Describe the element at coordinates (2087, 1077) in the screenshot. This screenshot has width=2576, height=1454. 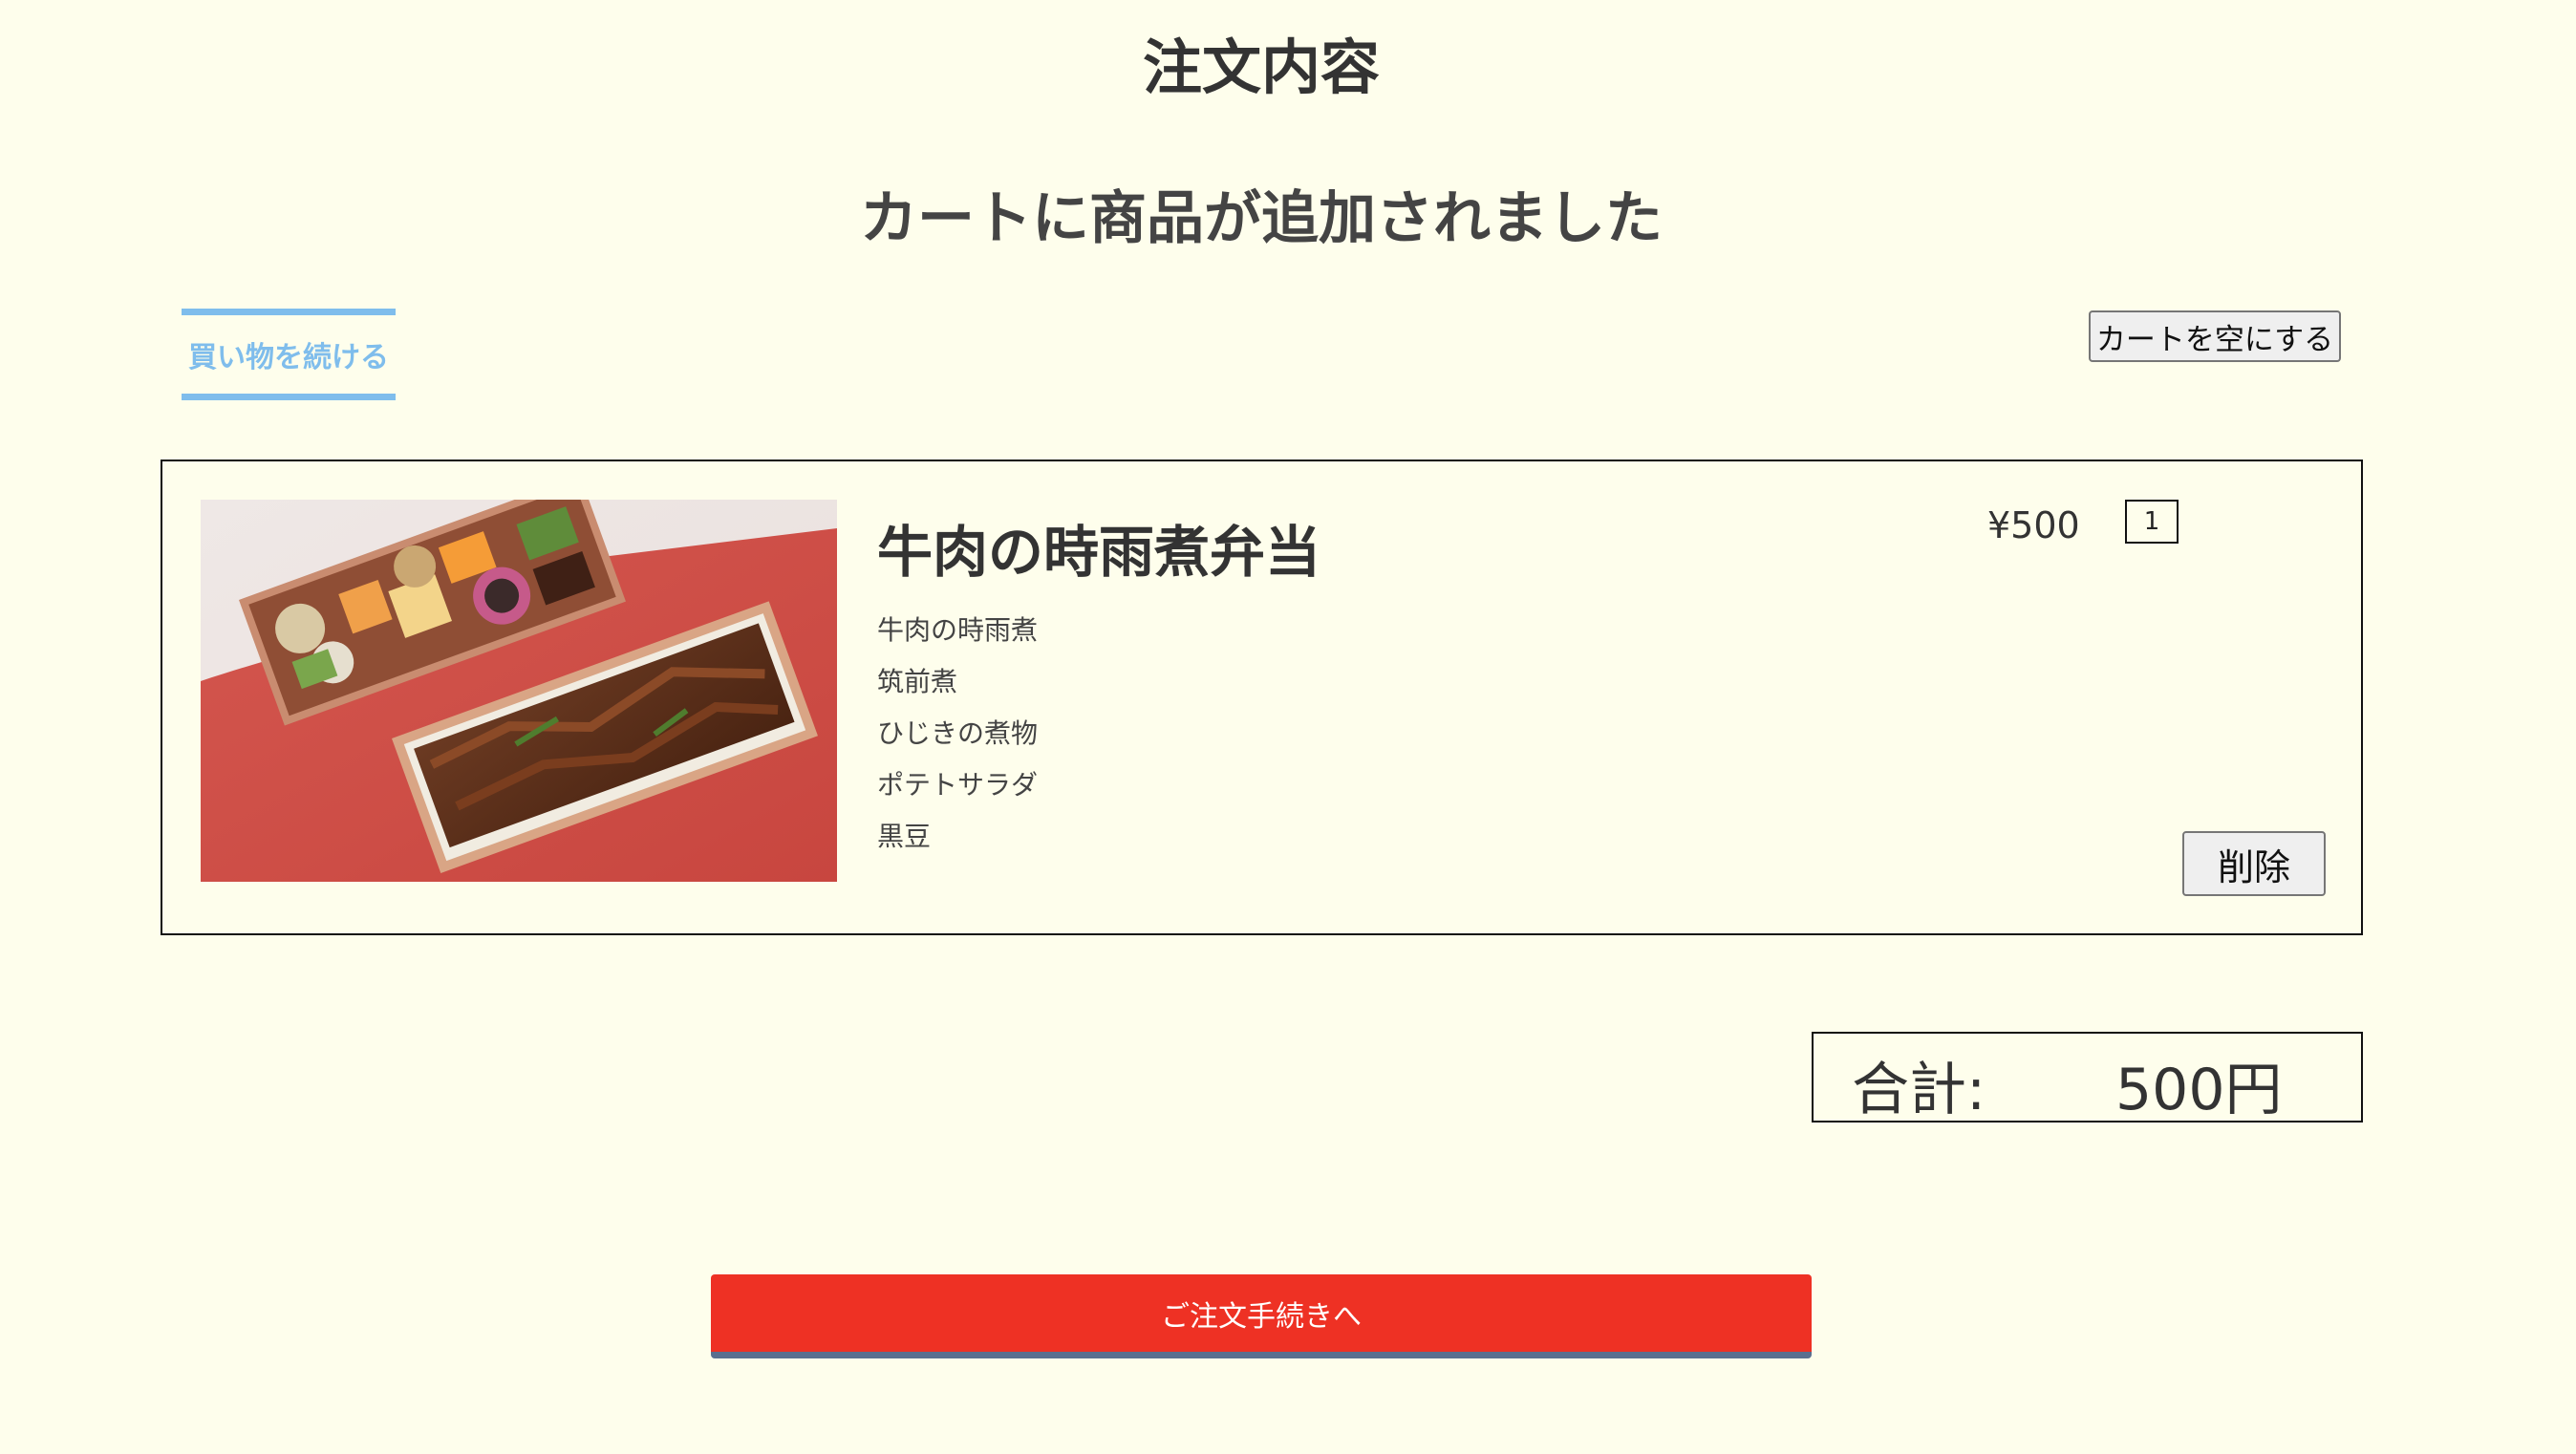
I see `order-total: 合計: 500円` at that location.